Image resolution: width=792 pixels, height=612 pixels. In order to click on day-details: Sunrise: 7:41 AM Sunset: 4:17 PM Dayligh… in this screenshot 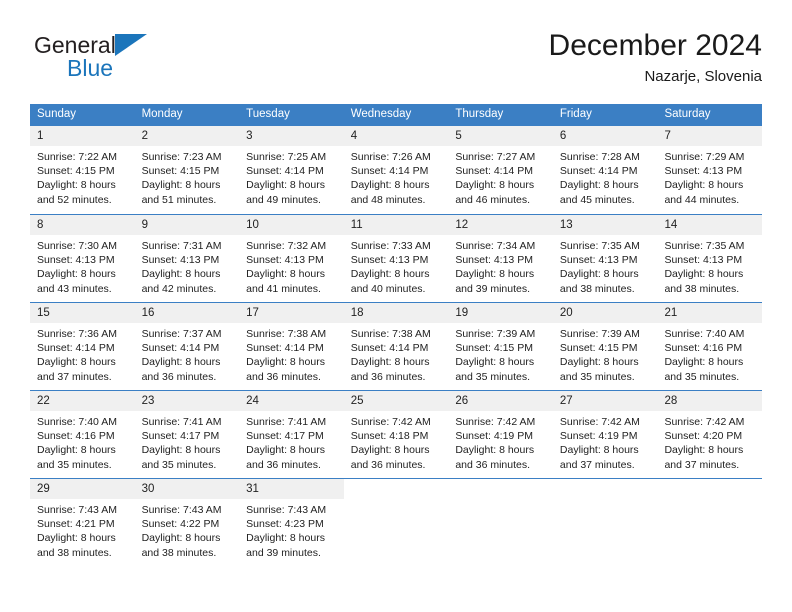, I will do `click(291, 441)`.